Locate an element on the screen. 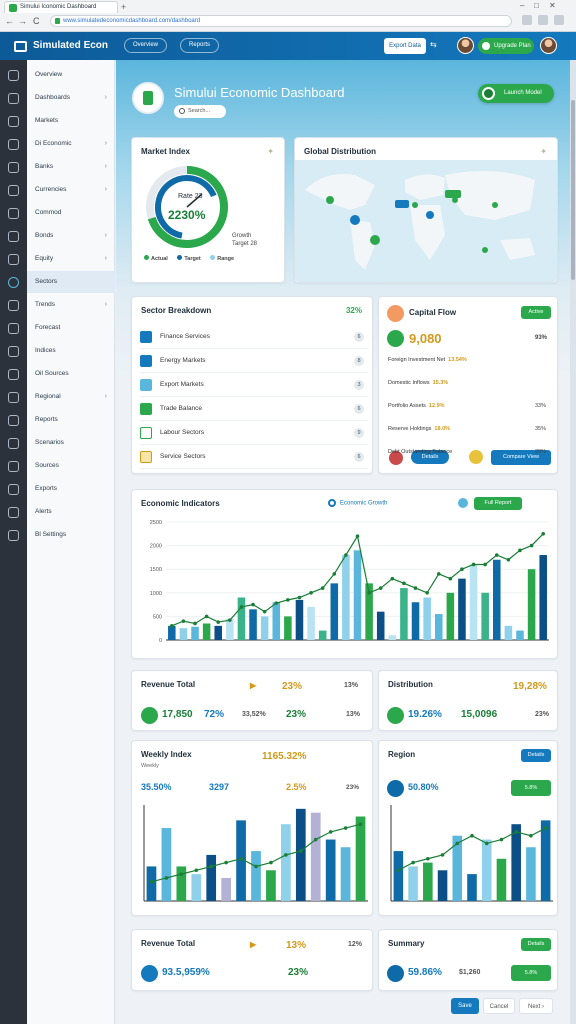  close-icon: ✕ is located at coordinates (552, 5).